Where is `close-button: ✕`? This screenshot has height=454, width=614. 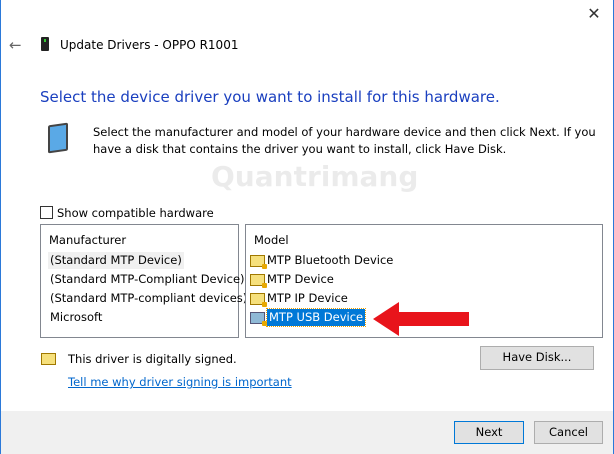
close-button: ✕ is located at coordinates (594, 14).